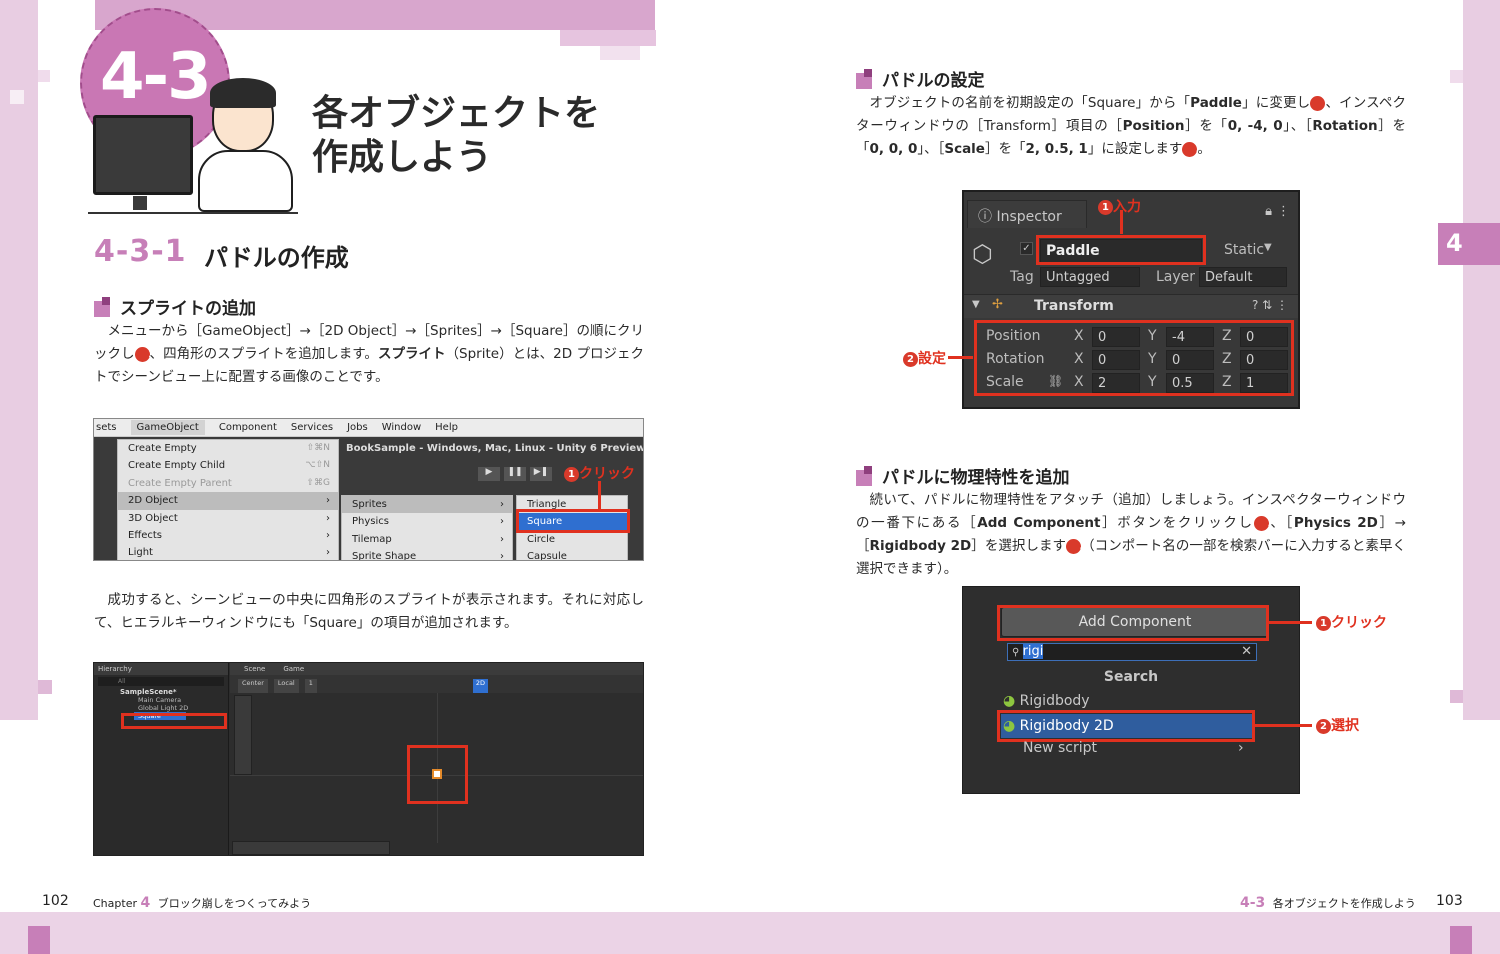 This screenshot has height=954, width=1500. I want to click on 2d-toggle: 2D, so click(480, 686).